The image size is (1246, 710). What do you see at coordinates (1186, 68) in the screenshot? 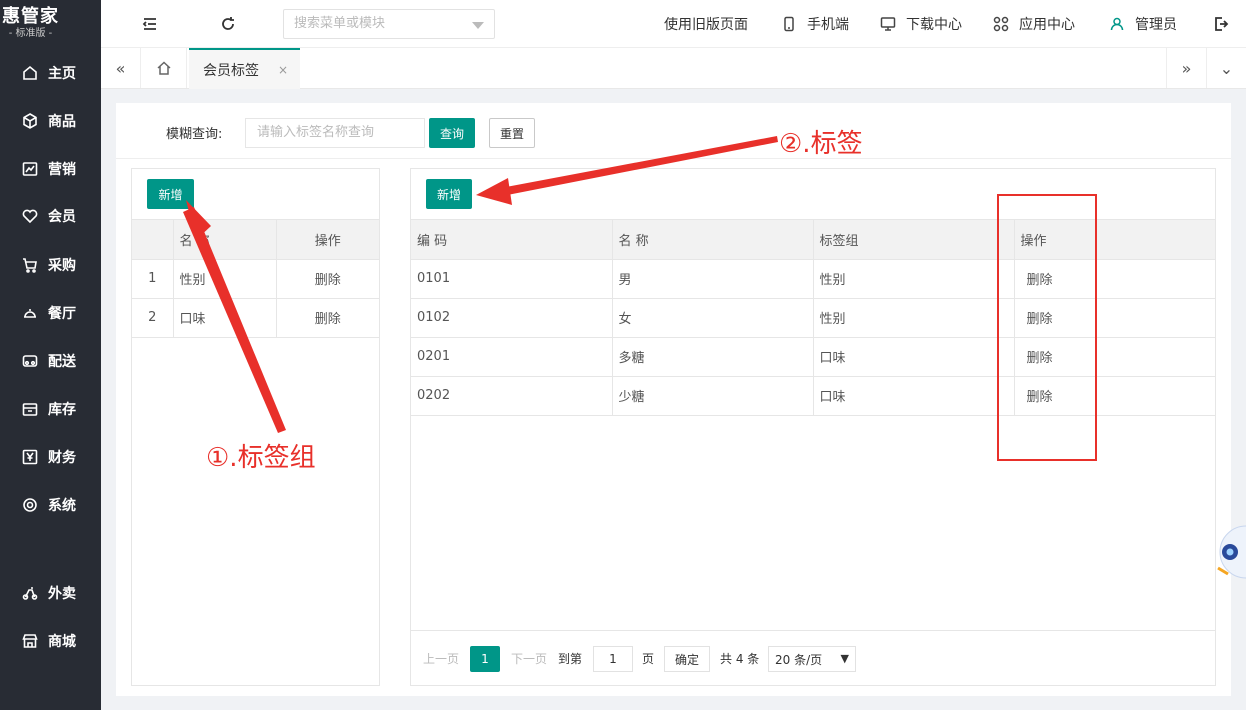
I see `tab-scroll-right-icon: »` at bounding box center [1186, 68].